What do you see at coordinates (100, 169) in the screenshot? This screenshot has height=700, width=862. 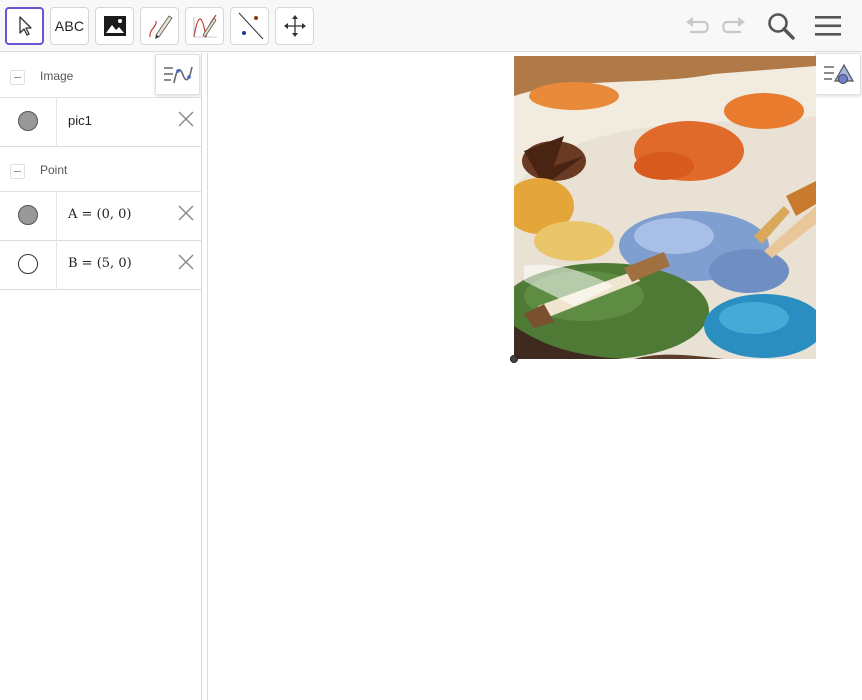 I see `group-header-point: Point` at bounding box center [100, 169].